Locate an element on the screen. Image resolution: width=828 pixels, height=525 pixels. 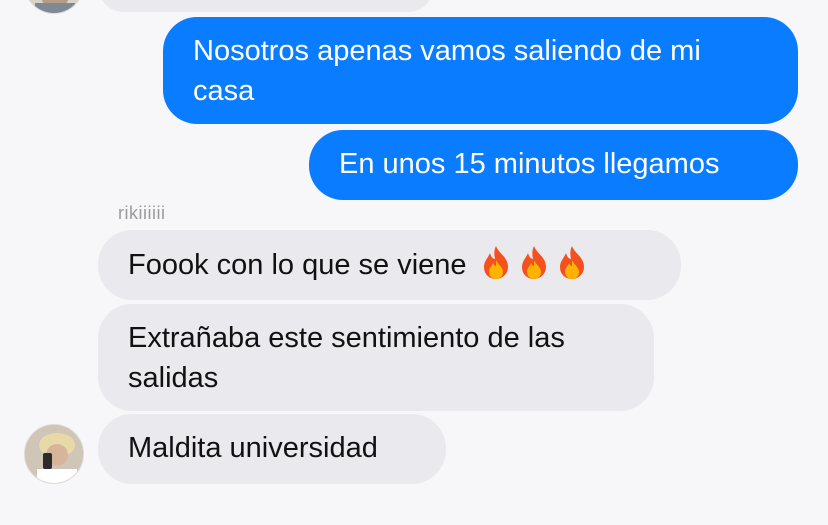
message-text: Maldita universidad is located at coordinates (253, 448).